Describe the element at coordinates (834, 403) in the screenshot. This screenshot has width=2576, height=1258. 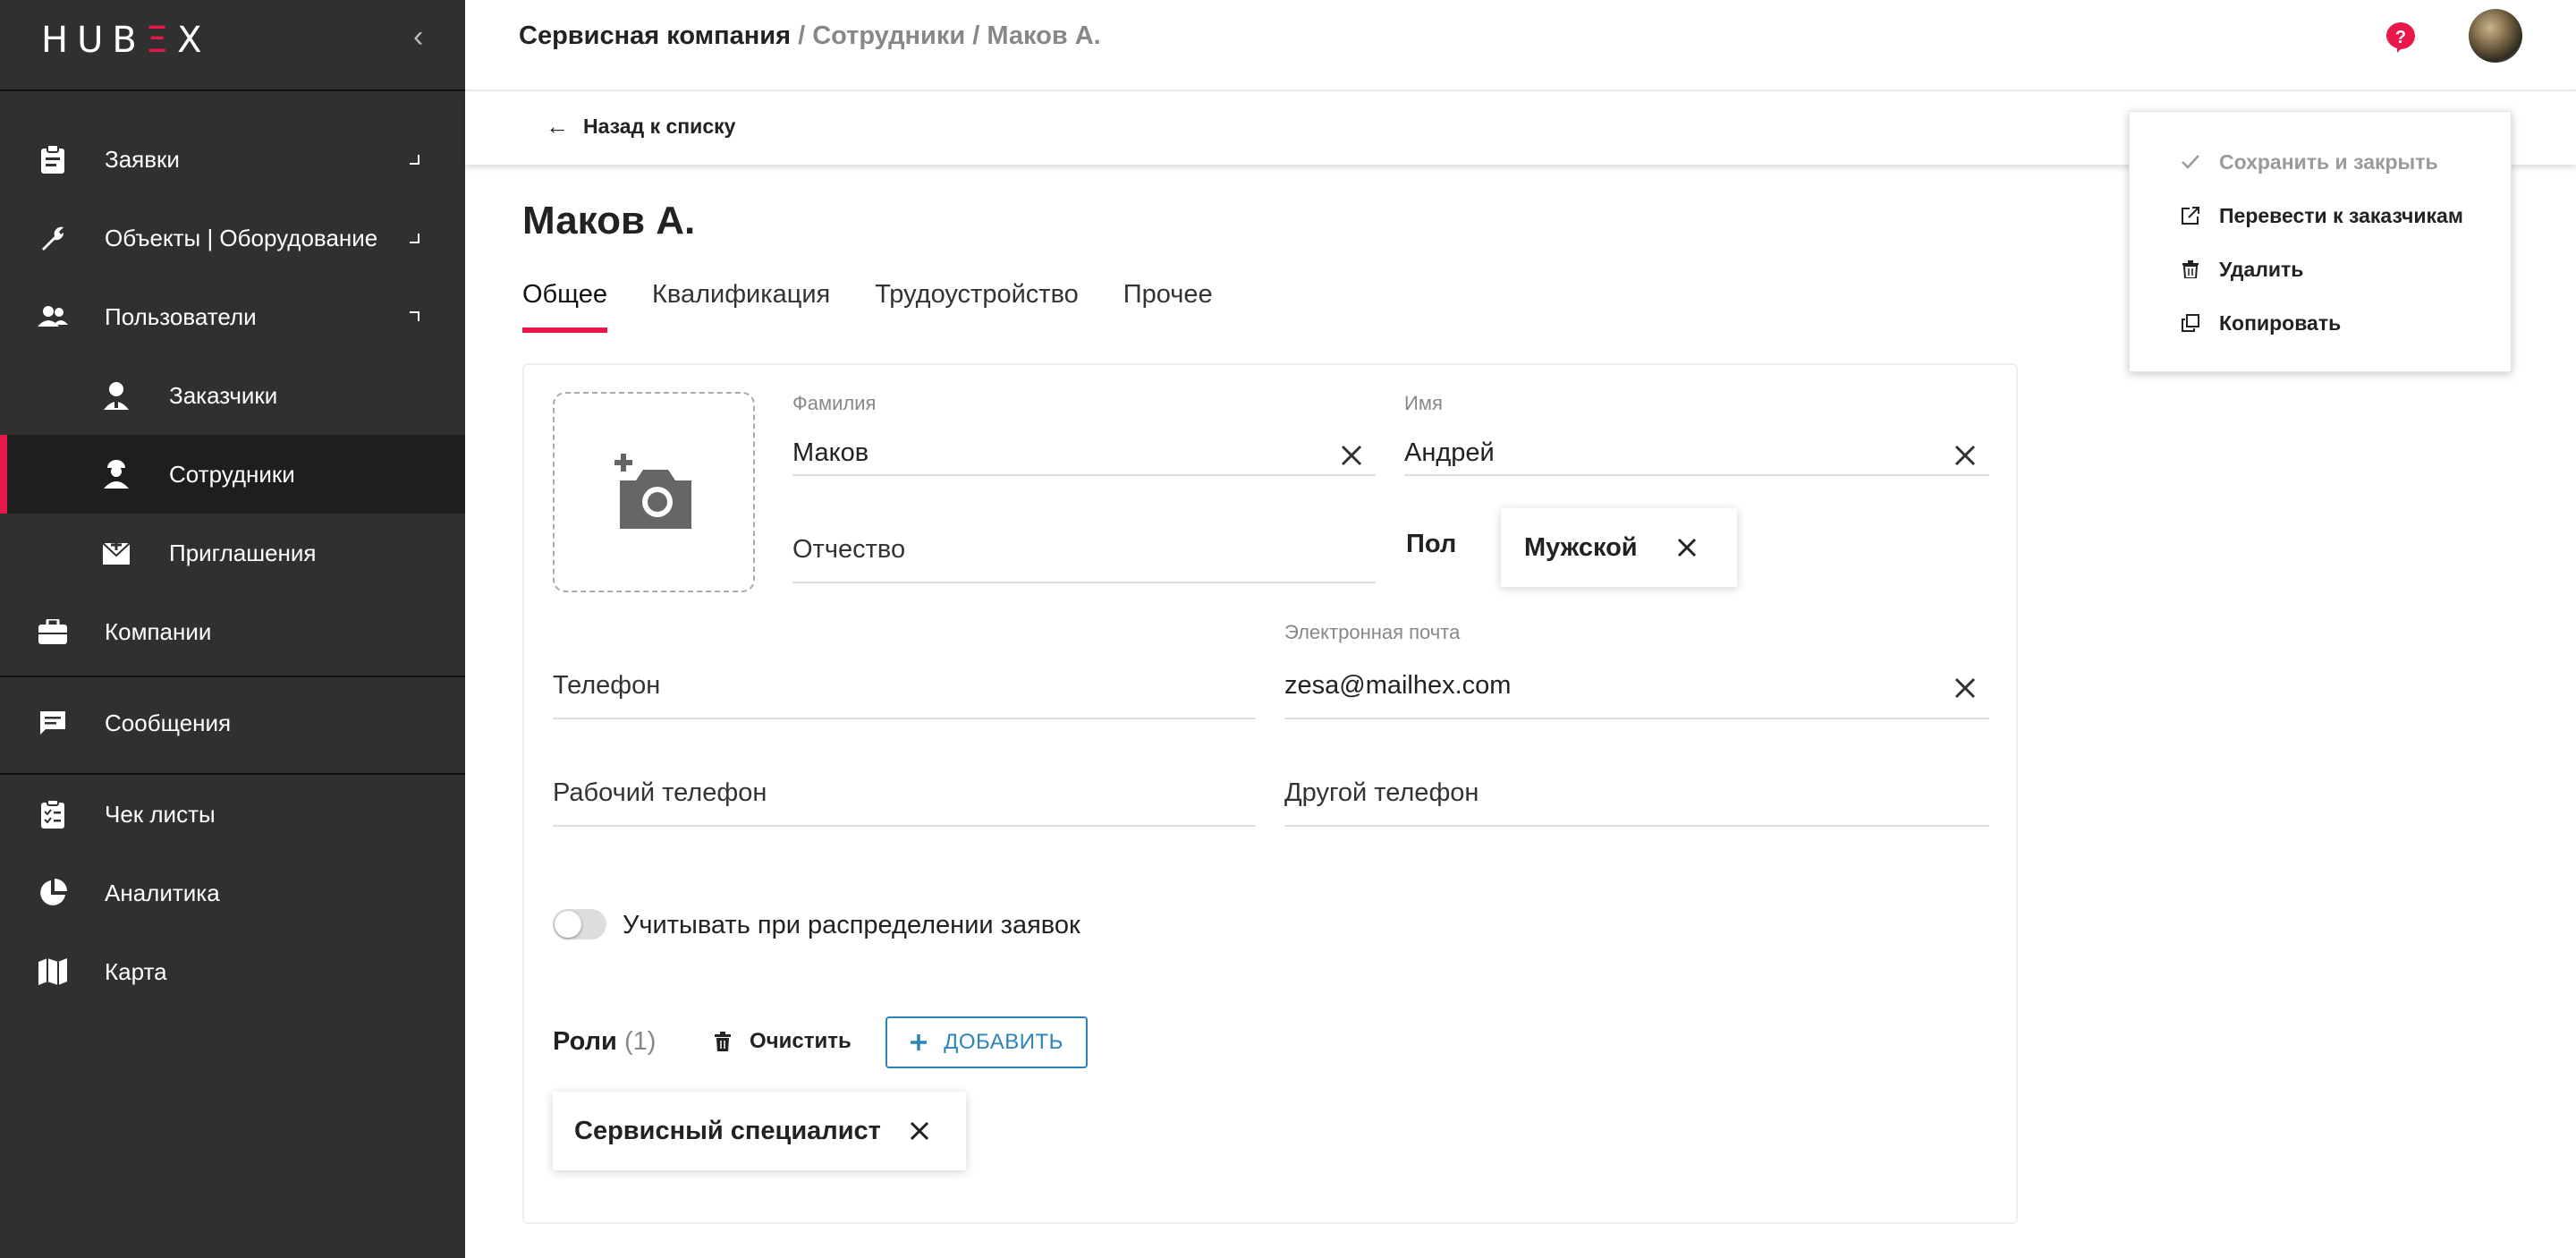
I see `last-name-label: Фамилия` at that location.